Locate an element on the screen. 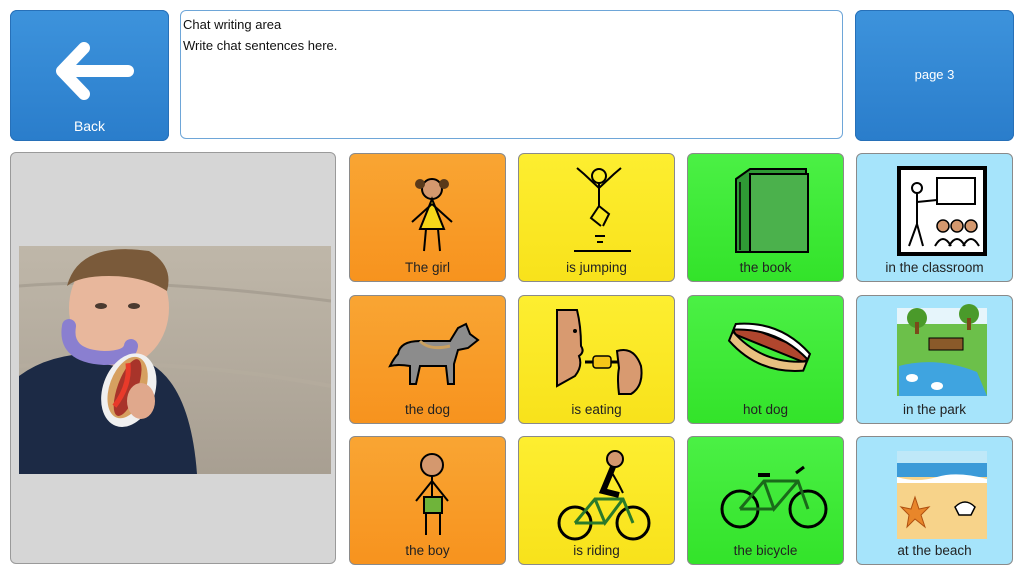  page-label: page 3 is located at coordinates (934, 74).